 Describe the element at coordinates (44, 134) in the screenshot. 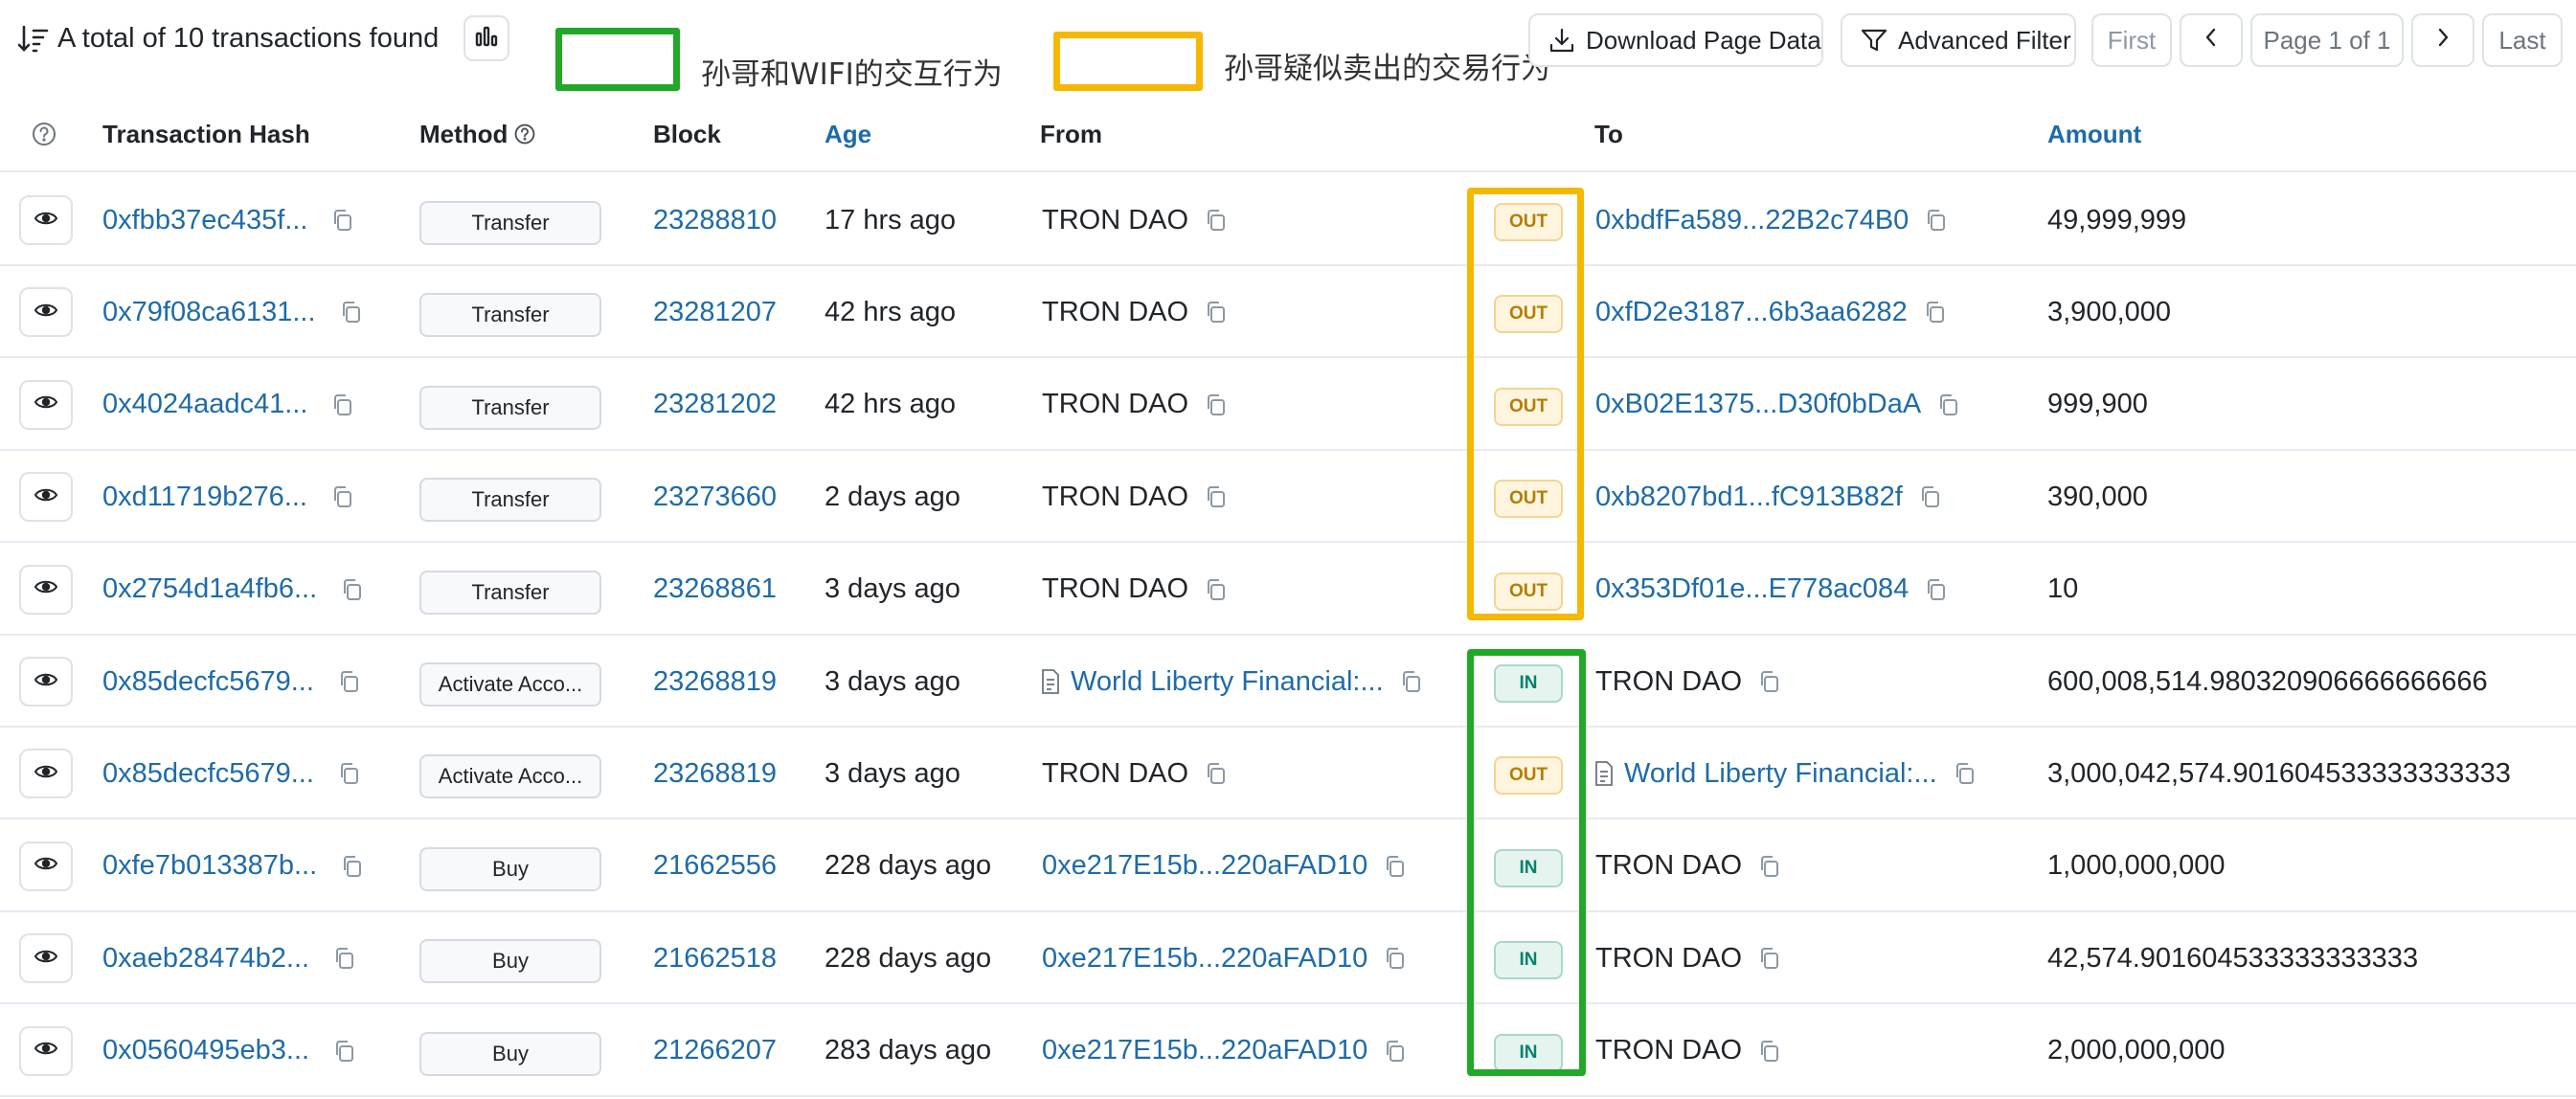

I see `help-circle-icon` at that location.